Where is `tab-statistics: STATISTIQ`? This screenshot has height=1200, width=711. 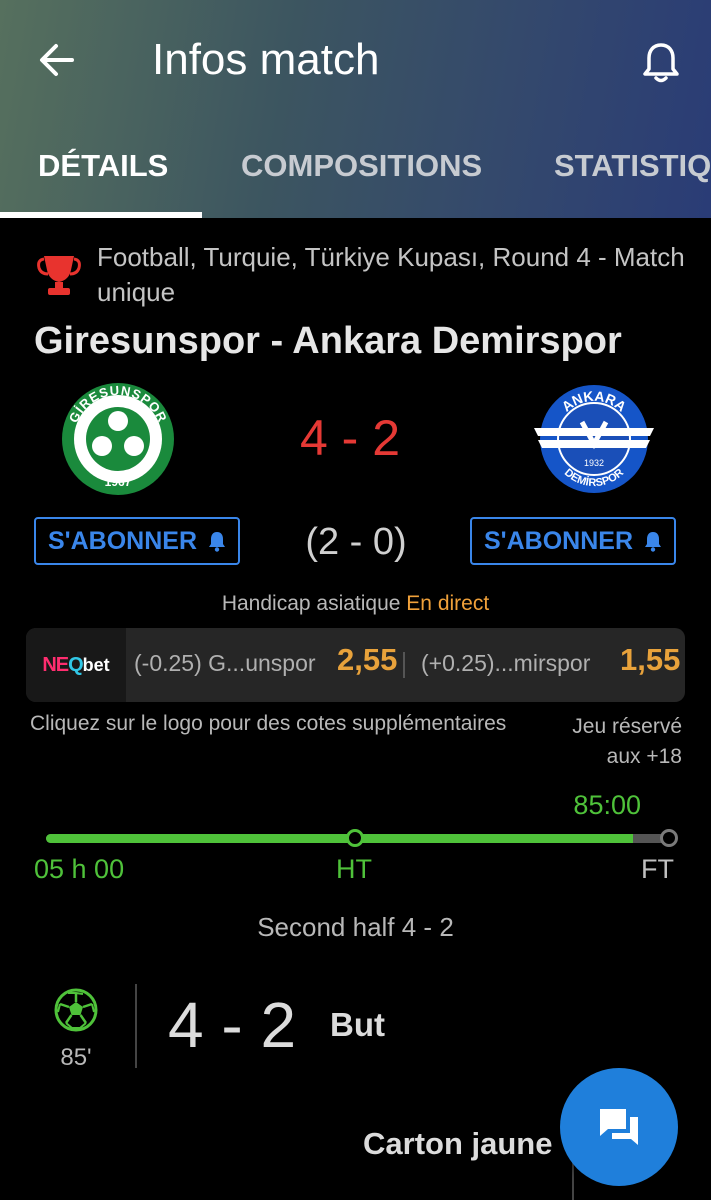
tab-statistics: STATISTIQ is located at coordinates (632, 166).